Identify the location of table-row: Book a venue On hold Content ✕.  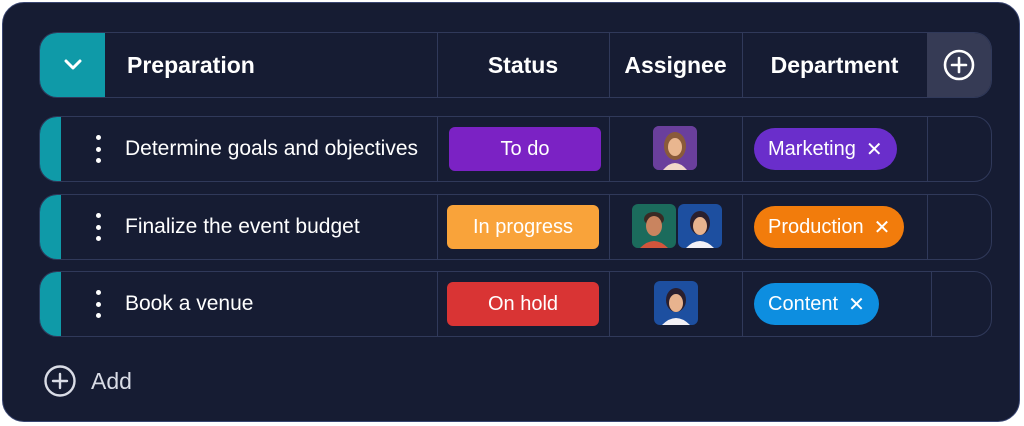
(515, 304).